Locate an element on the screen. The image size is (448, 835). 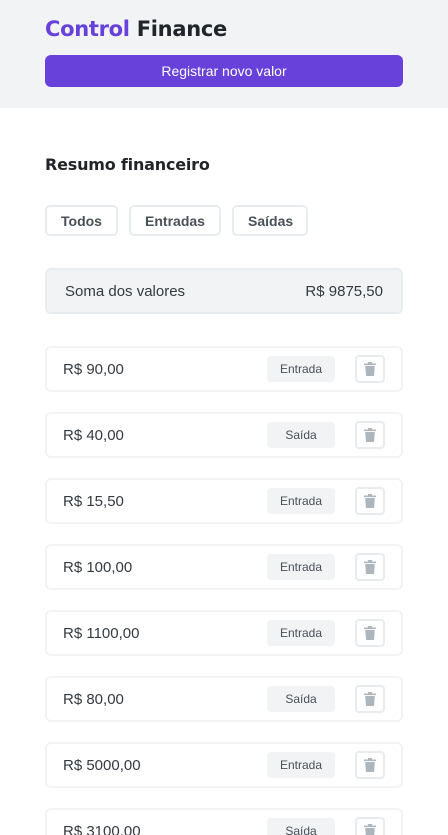
entry-row: R$ 80,00 Saída is located at coordinates (224, 699).